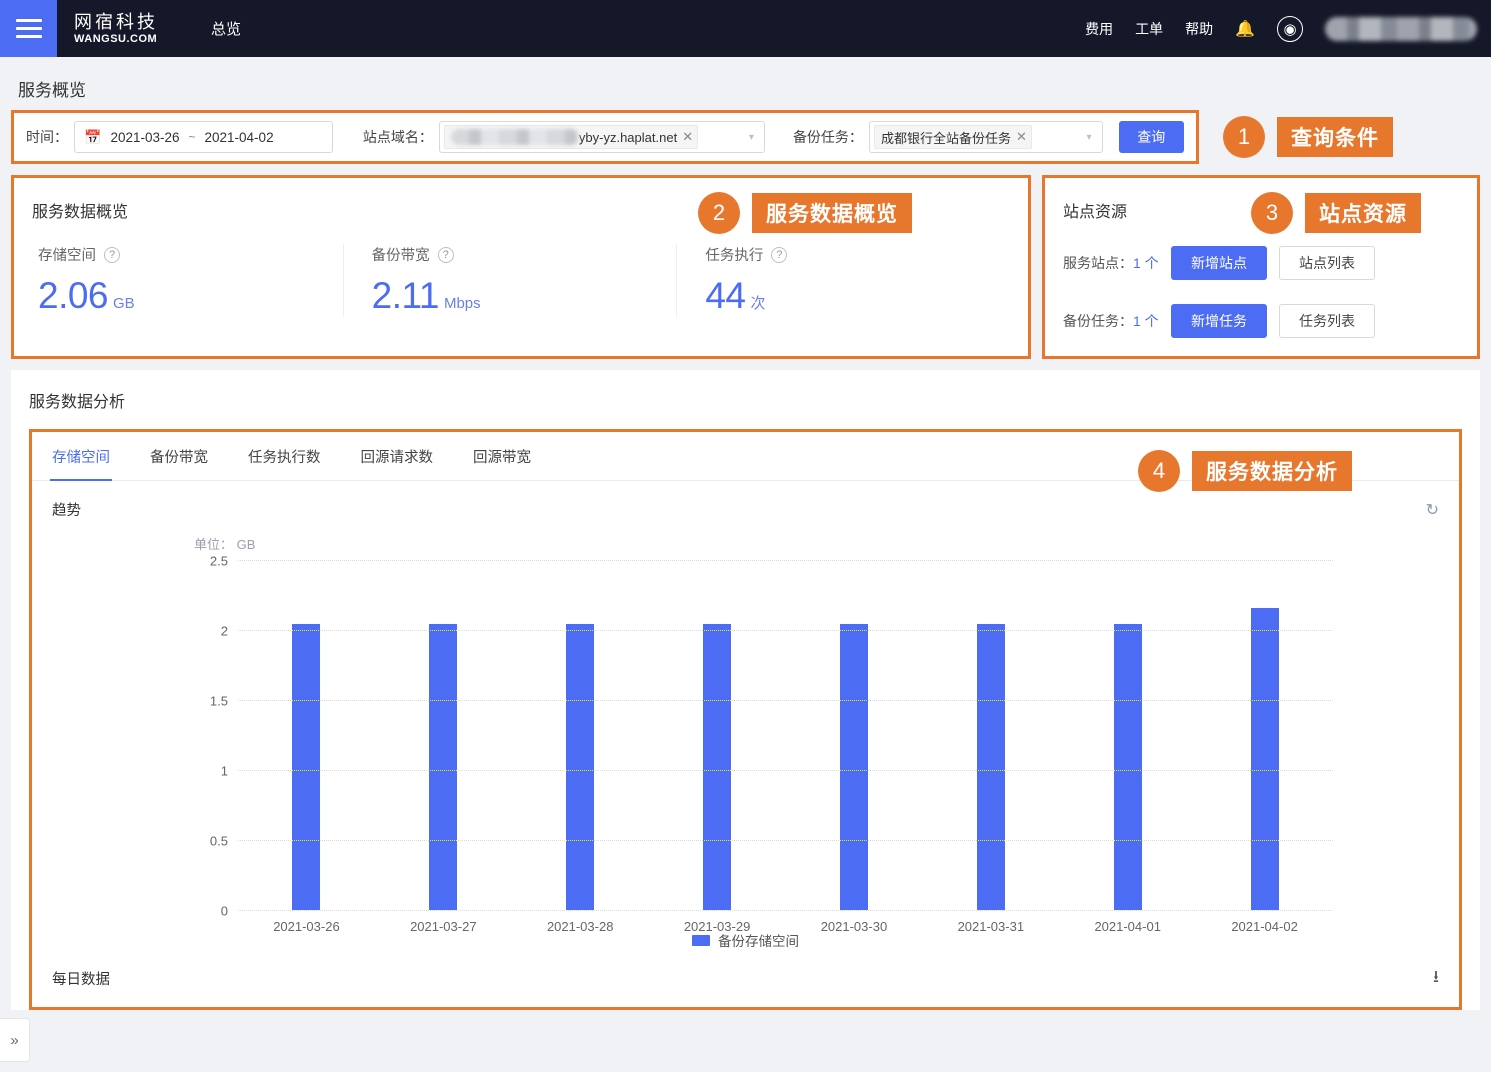 Image resolution: width=1491 pixels, height=1072 pixels. What do you see at coordinates (284, 456) in the screenshot?
I see `tab-task-exec-count: 任务执行数` at bounding box center [284, 456].